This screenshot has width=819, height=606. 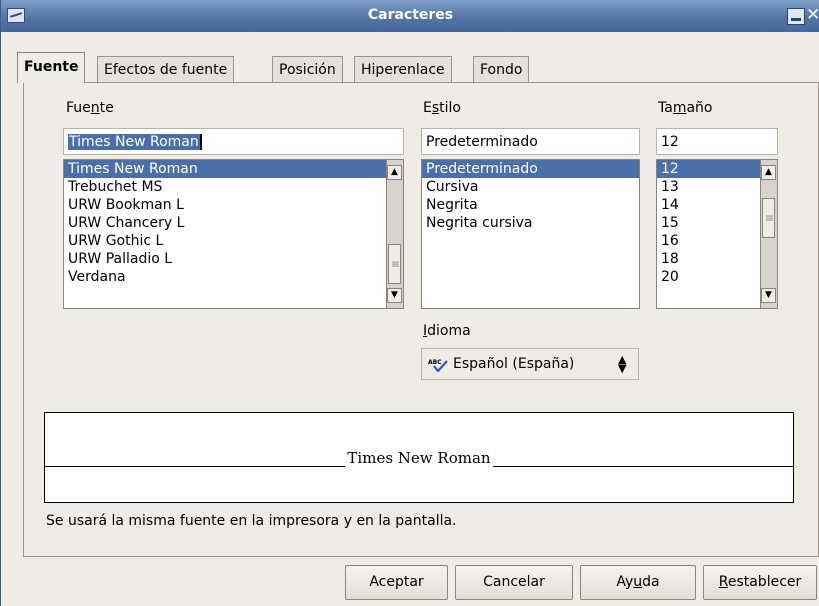 What do you see at coordinates (638, 582) in the screenshot?
I see `help-button: Ayuda` at bounding box center [638, 582].